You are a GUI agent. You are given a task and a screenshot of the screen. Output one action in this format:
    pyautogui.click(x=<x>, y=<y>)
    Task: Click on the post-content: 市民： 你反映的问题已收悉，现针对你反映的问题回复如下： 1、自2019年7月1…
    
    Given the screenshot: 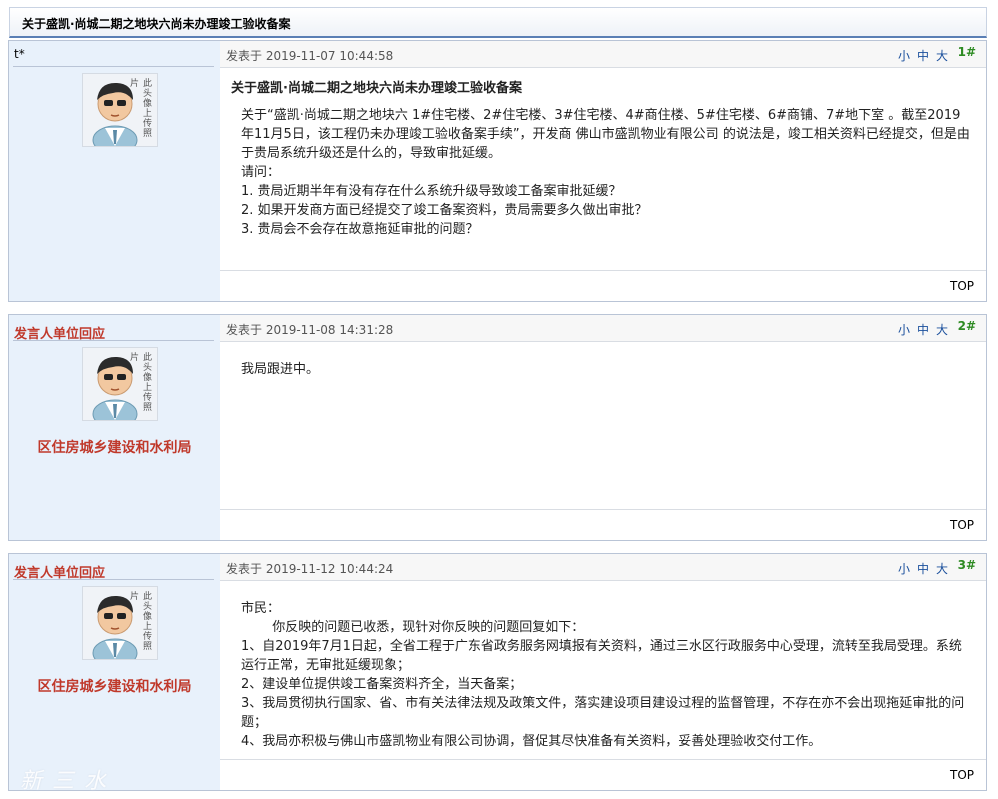 What is the action you would take?
    pyautogui.click(x=606, y=675)
    